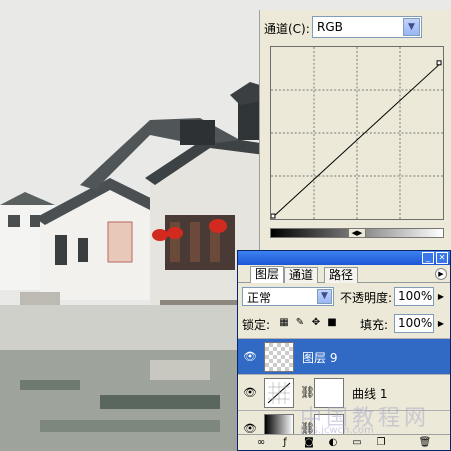 Image resolution: width=451 pixels, height=451 pixels. Describe the element at coordinates (337, 430) in the screenshot. I see `watermark-url: bbs.jcwcn.com` at that location.